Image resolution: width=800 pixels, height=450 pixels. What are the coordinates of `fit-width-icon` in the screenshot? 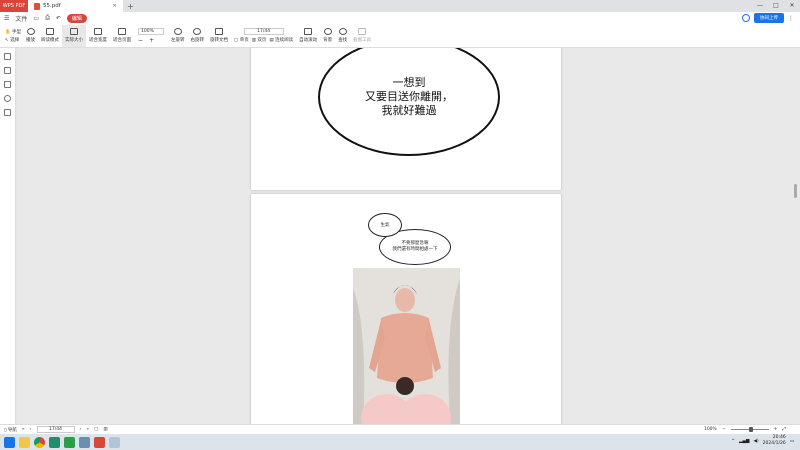 It's located at (98, 31).